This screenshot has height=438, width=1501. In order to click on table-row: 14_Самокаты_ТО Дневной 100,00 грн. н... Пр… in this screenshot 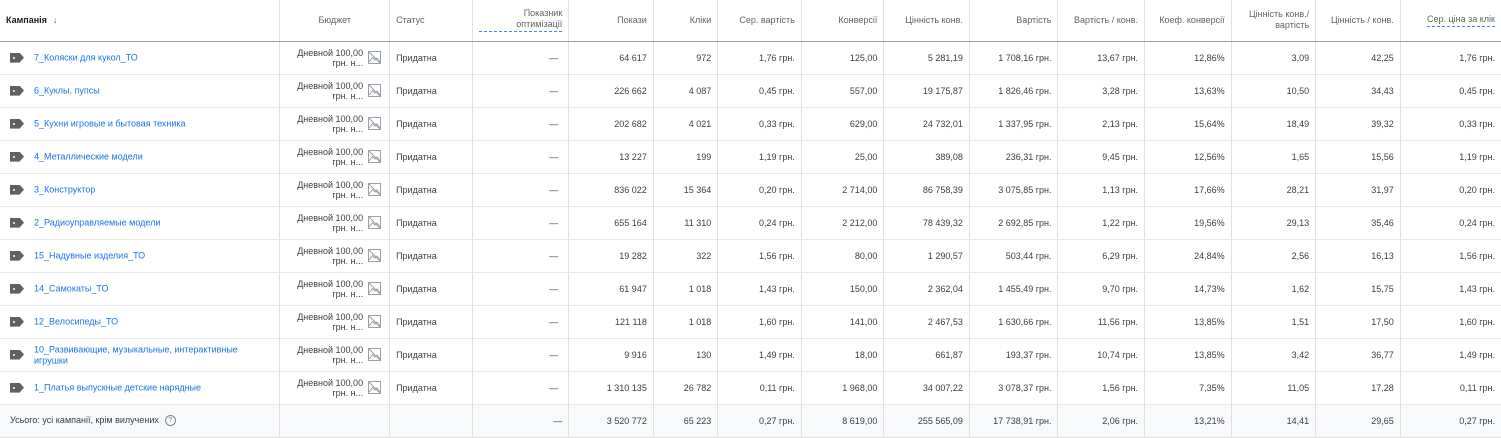, I will do `click(750, 289)`.